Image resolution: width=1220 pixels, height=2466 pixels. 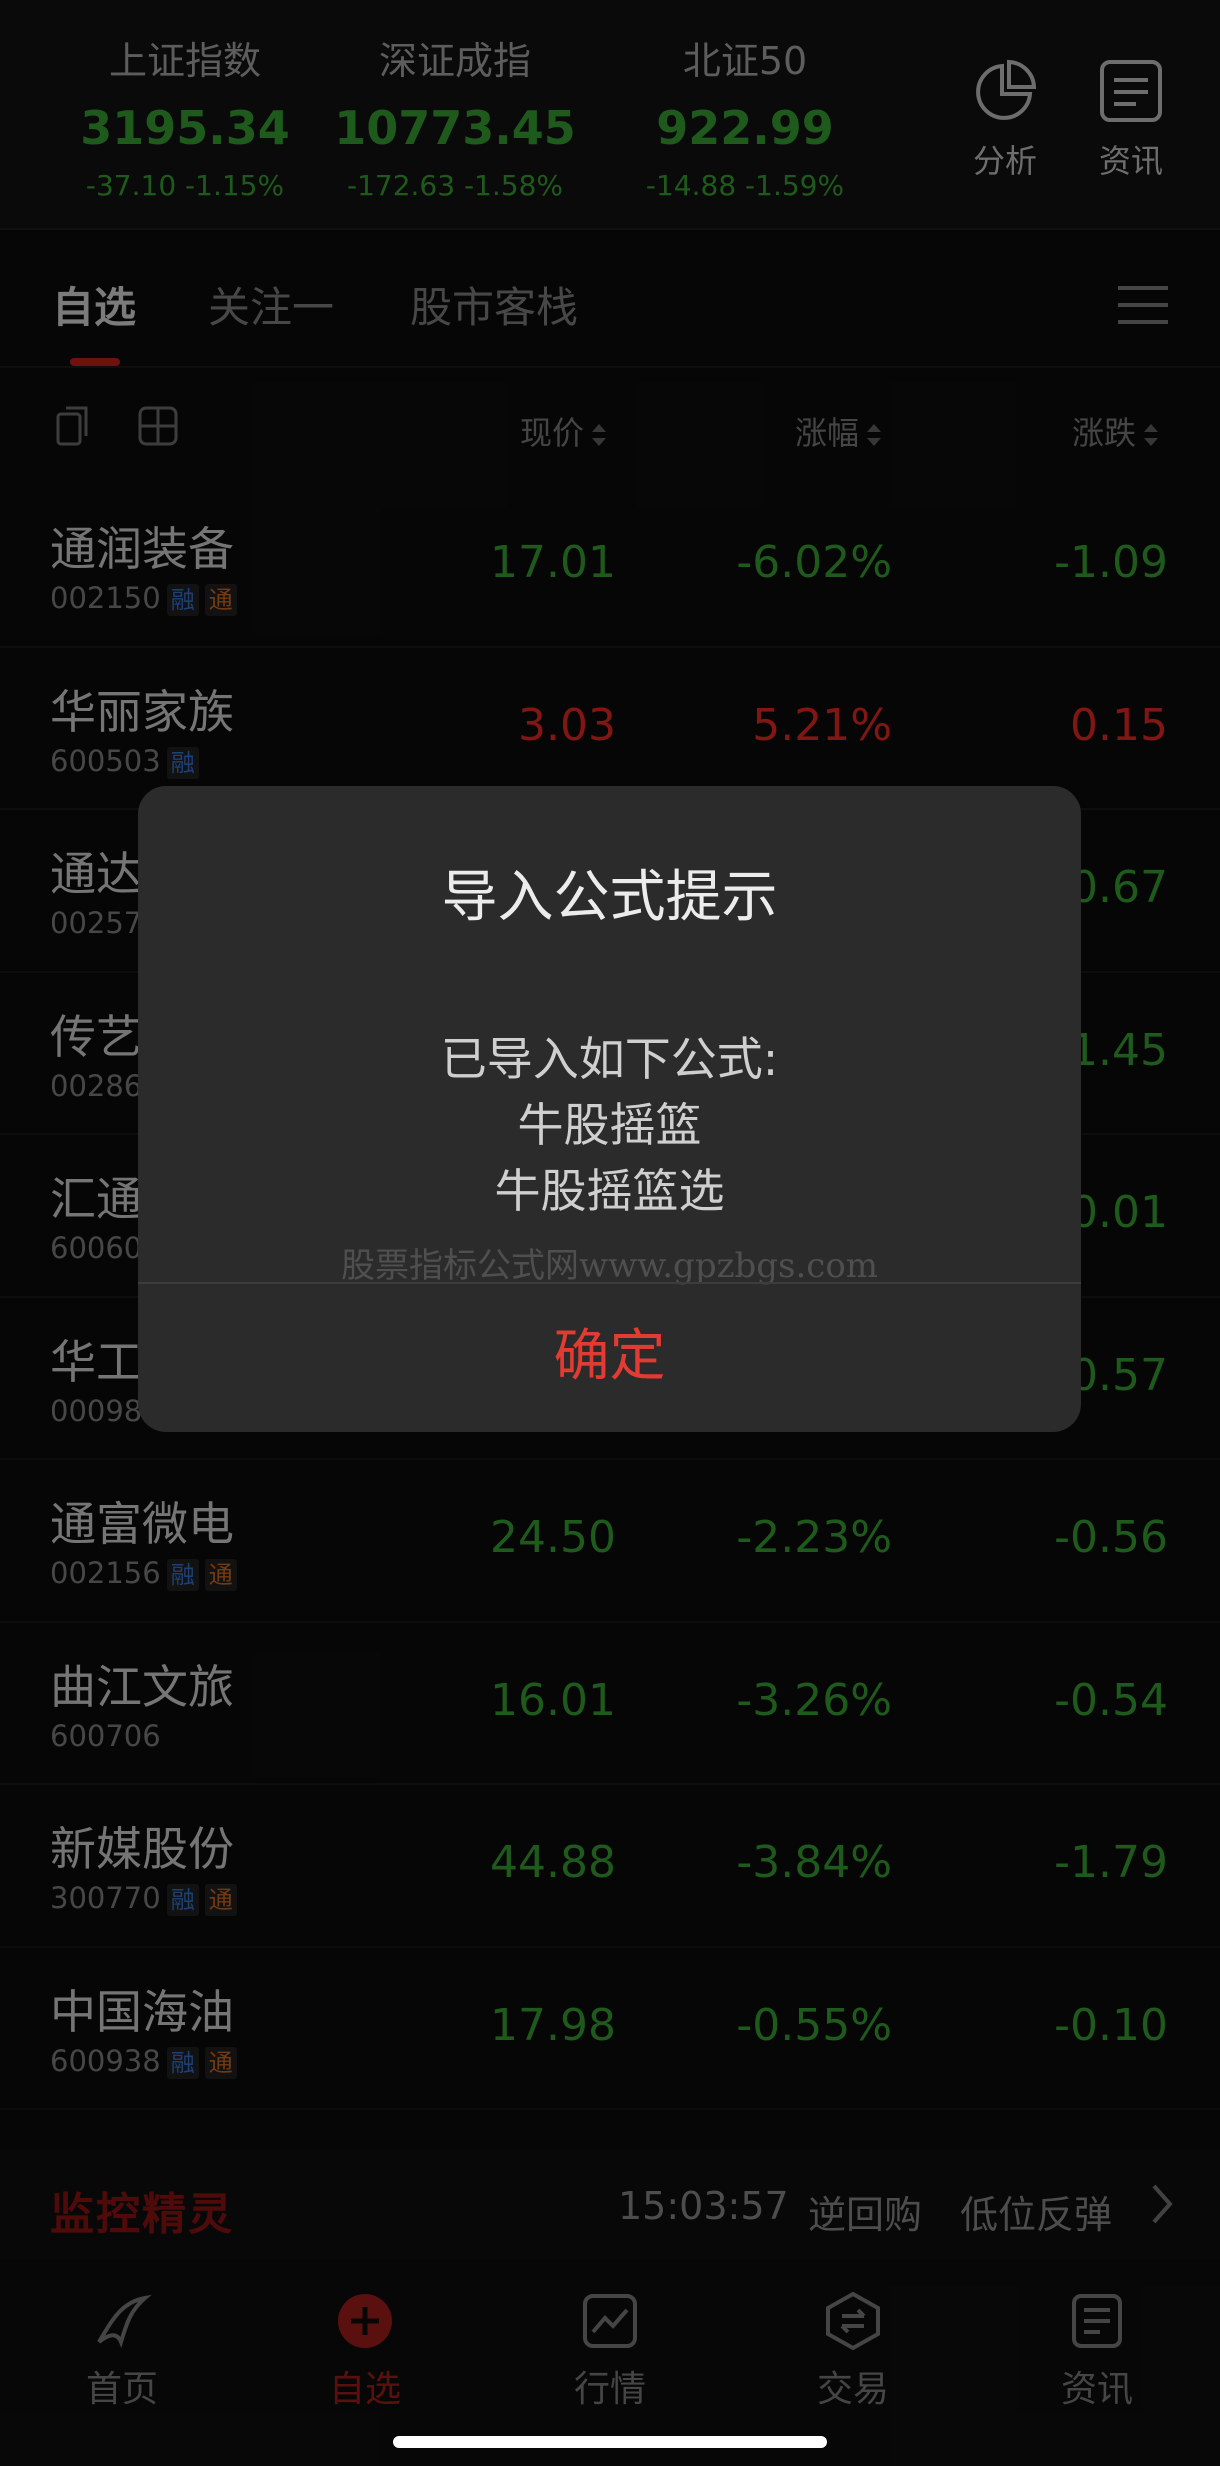 What do you see at coordinates (609, 1266) in the screenshot?
I see `watermark: 股票指标公式网www.gpzbgs.com` at bounding box center [609, 1266].